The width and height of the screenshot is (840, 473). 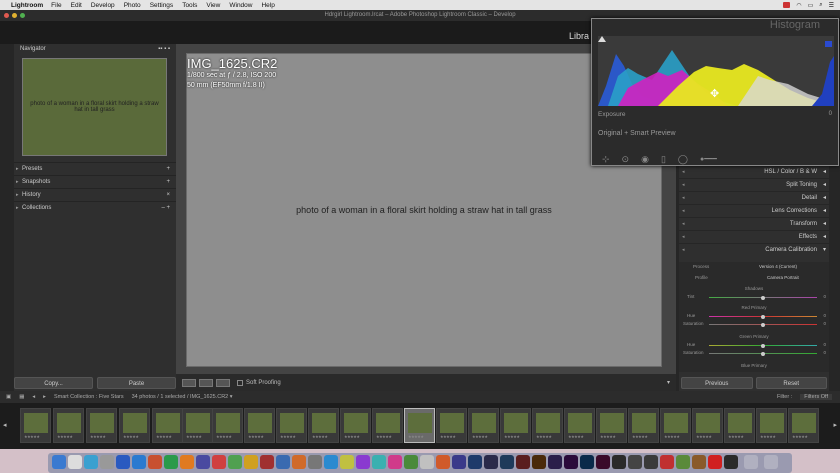 What do you see at coordinates (828, 44) in the screenshot?
I see `highlight-clipping-icon` at bounding box center [828, 44].